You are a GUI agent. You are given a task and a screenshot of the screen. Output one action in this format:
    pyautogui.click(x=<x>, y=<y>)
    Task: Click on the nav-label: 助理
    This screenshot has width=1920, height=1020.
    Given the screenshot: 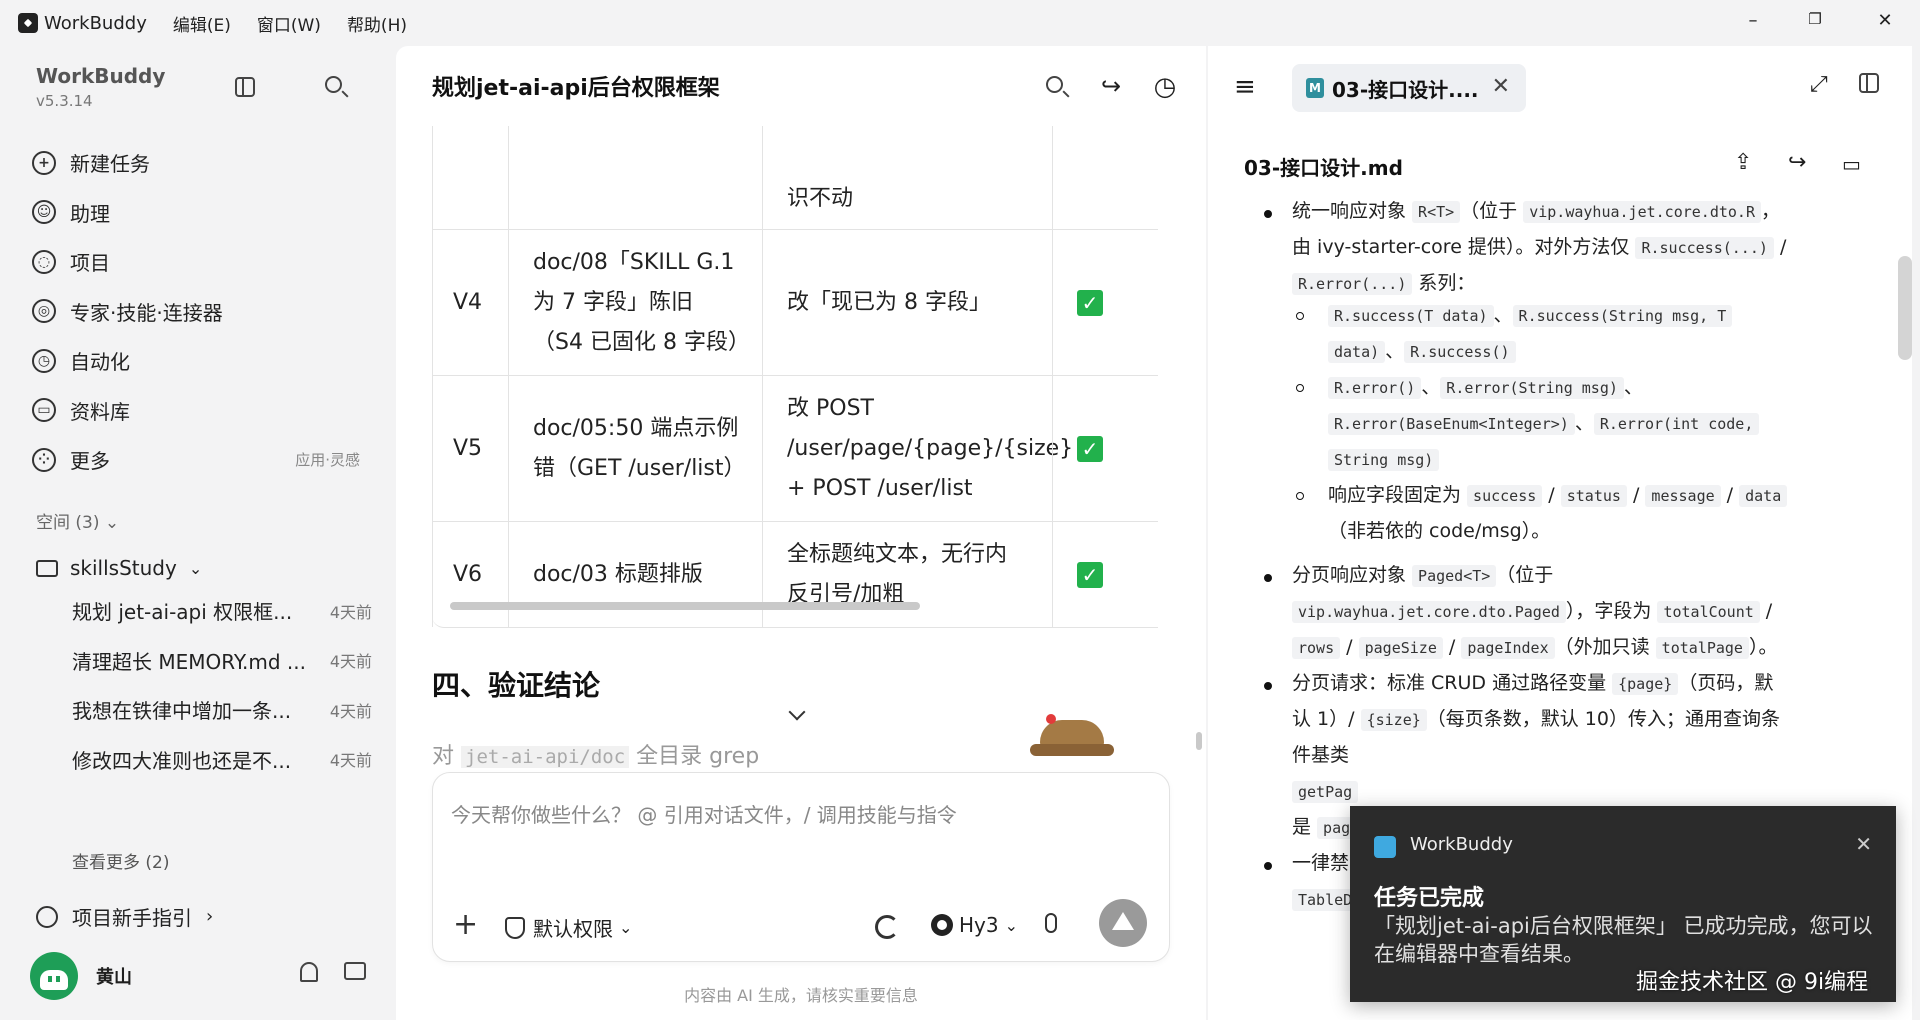 What is the action you would take?
    pyautogui.click(x=90, y=213)
    